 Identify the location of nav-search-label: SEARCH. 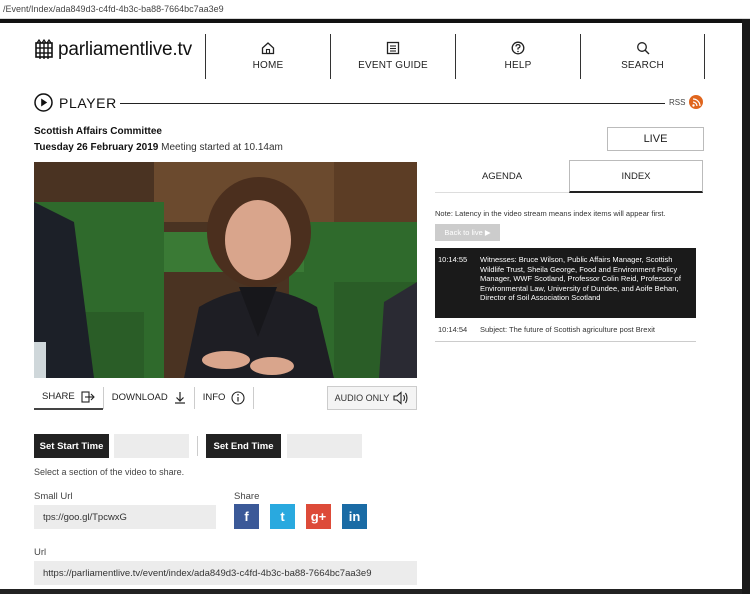
(642, 65).